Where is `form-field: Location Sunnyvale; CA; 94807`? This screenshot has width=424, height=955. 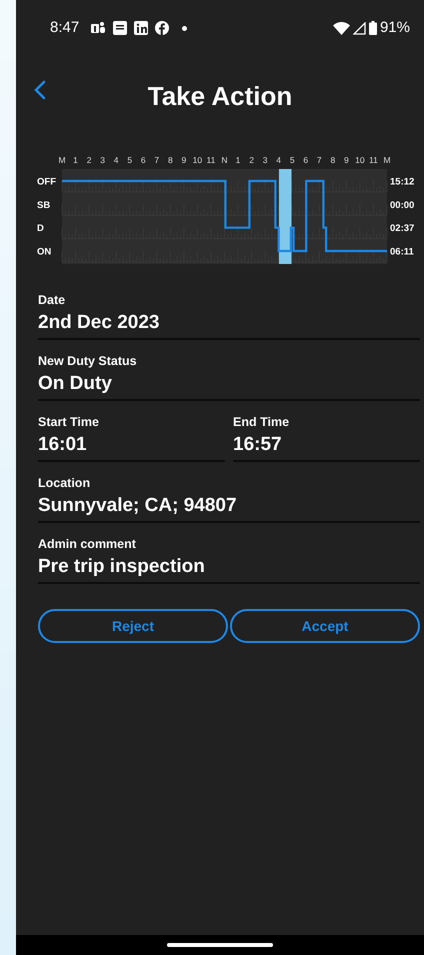 form-field: Location Sunnyvale; CA; 94807 is located at coordinates (229, 499).